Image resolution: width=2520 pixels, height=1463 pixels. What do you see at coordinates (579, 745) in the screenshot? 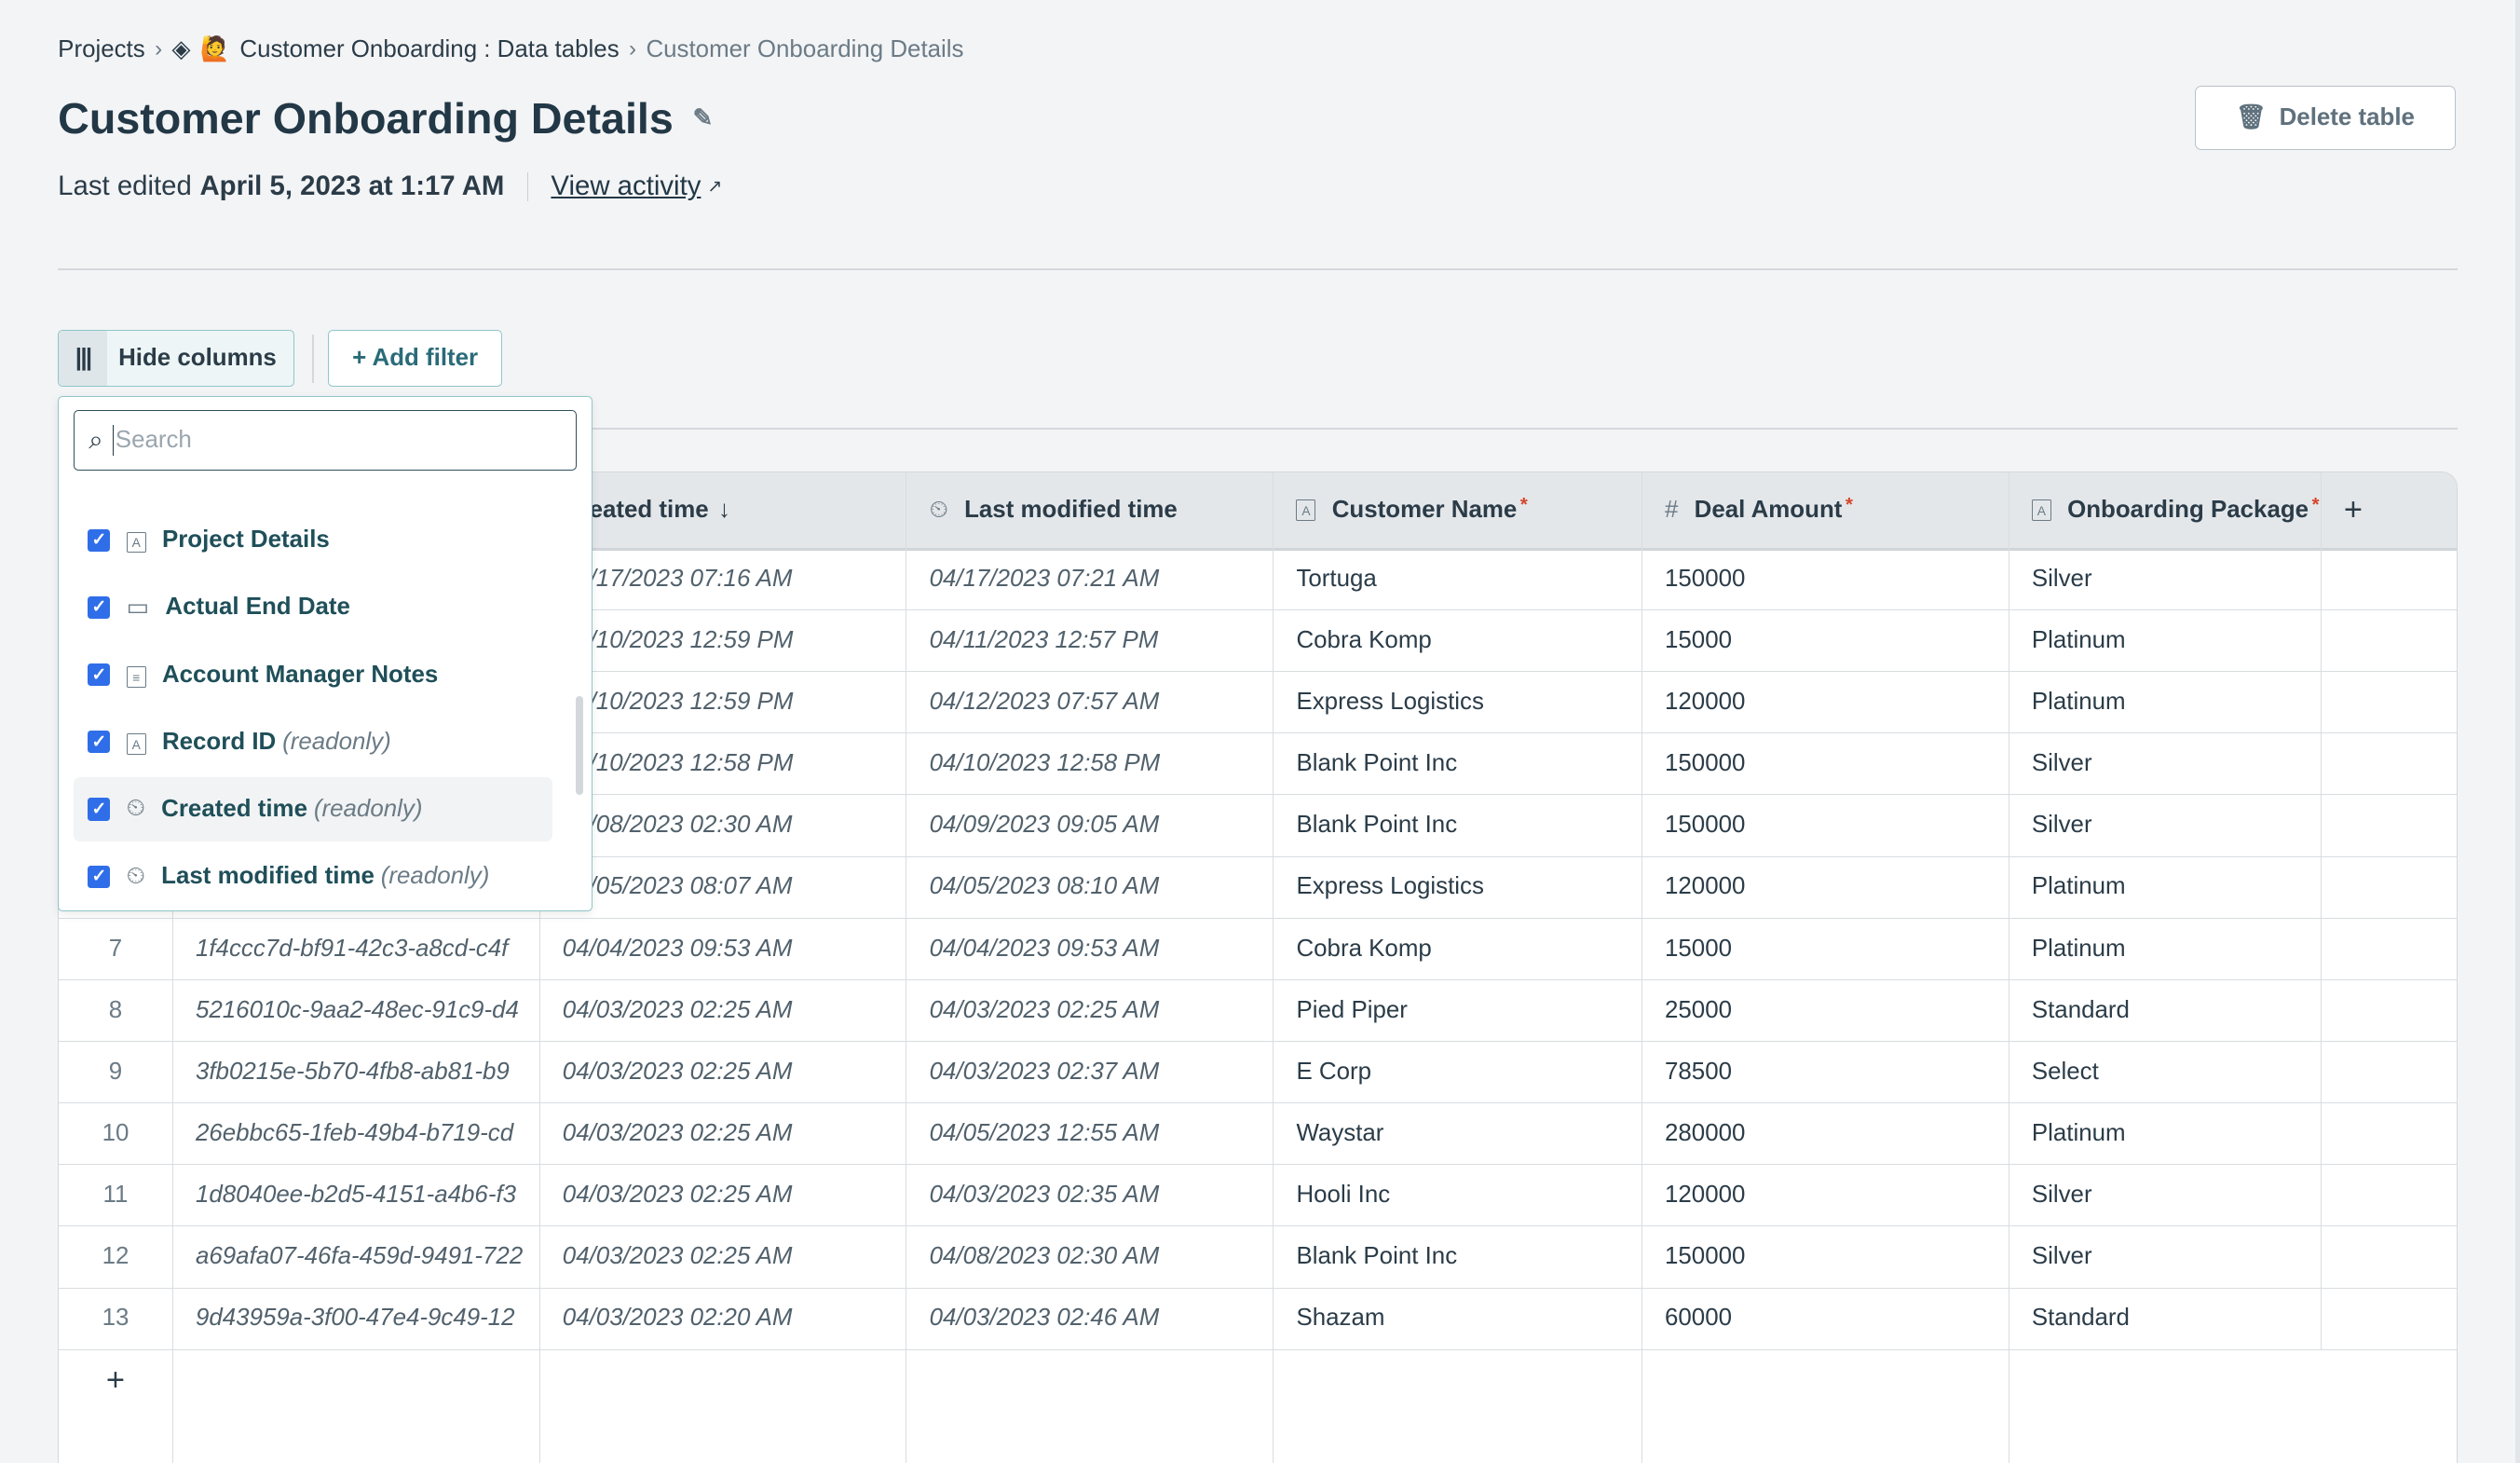
I see `dropdown-scrollbar` at bounding box center [579, 745].